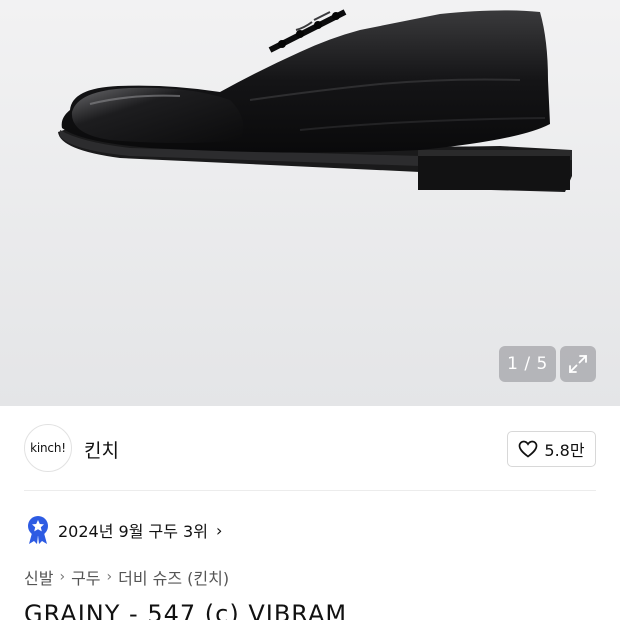 This screenshot has width=620, height=620. I want to click on heart-icon, so click(528, 449).